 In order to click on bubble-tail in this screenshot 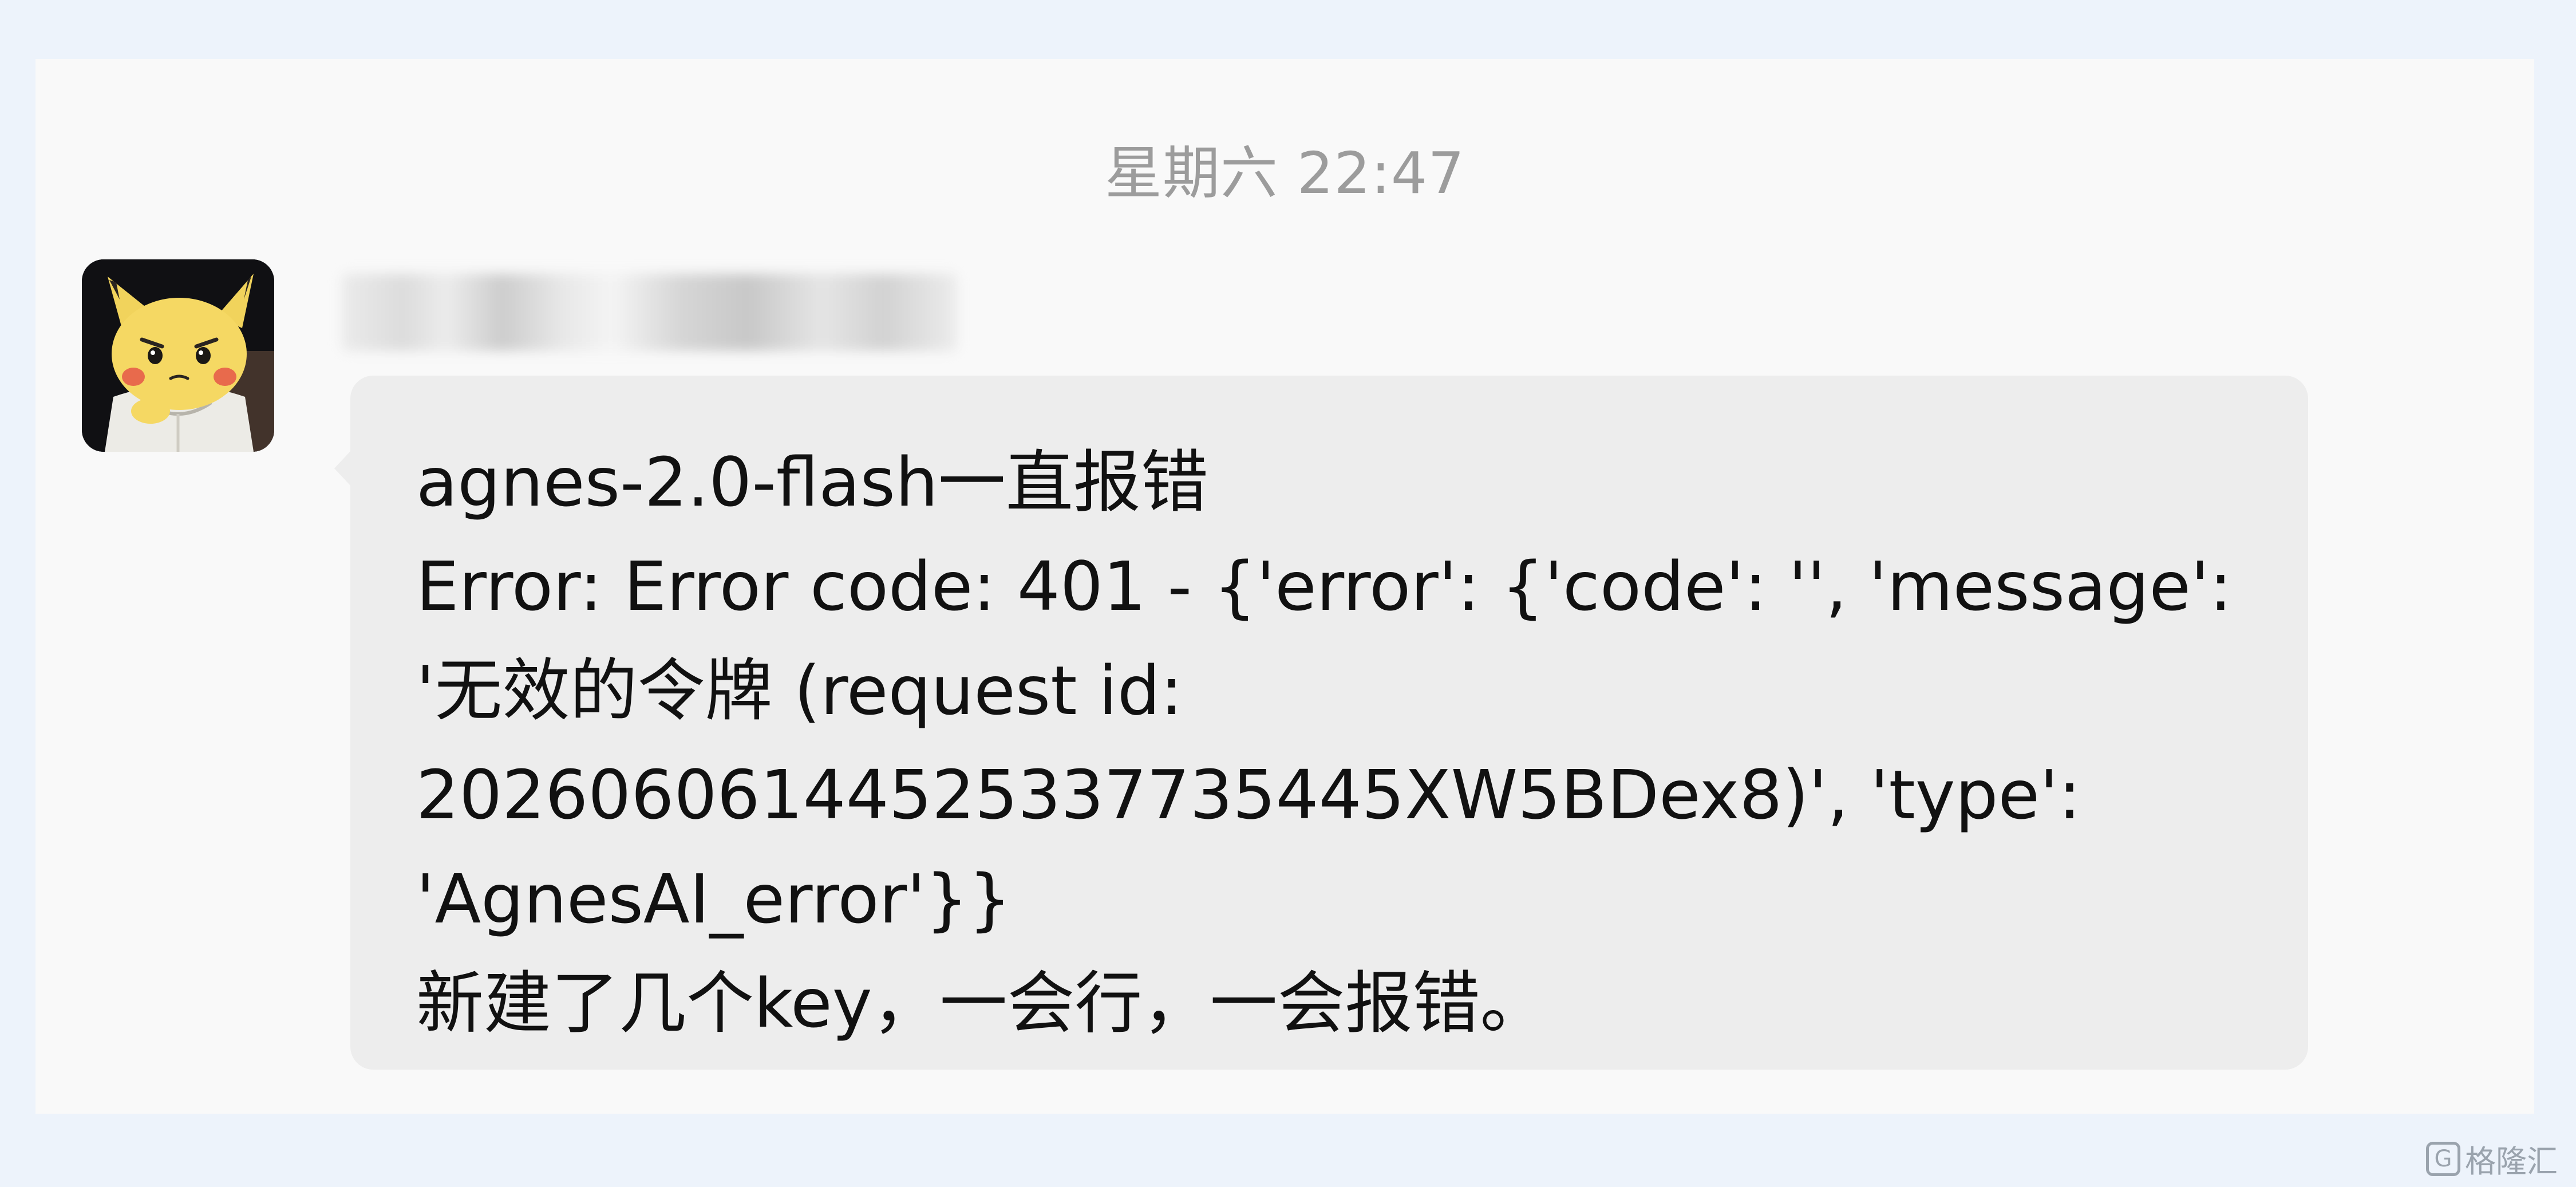, I will do `click(342, 468)`.